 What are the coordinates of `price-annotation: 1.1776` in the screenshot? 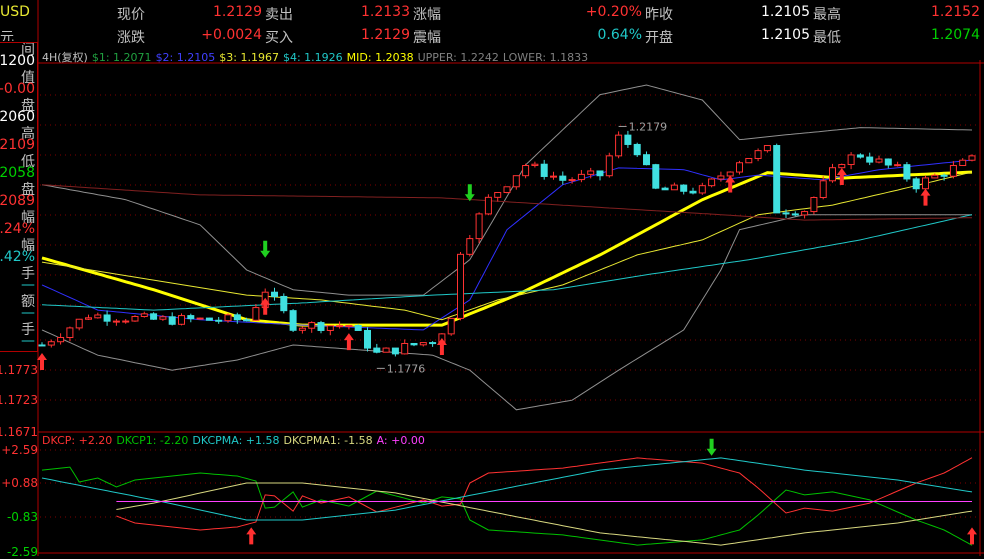 It's located at (406, 368).